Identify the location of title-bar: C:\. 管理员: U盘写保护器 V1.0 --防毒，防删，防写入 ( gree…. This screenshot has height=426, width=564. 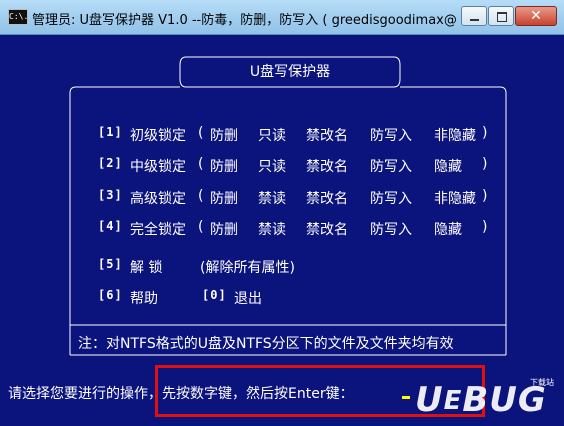
(282, 17).